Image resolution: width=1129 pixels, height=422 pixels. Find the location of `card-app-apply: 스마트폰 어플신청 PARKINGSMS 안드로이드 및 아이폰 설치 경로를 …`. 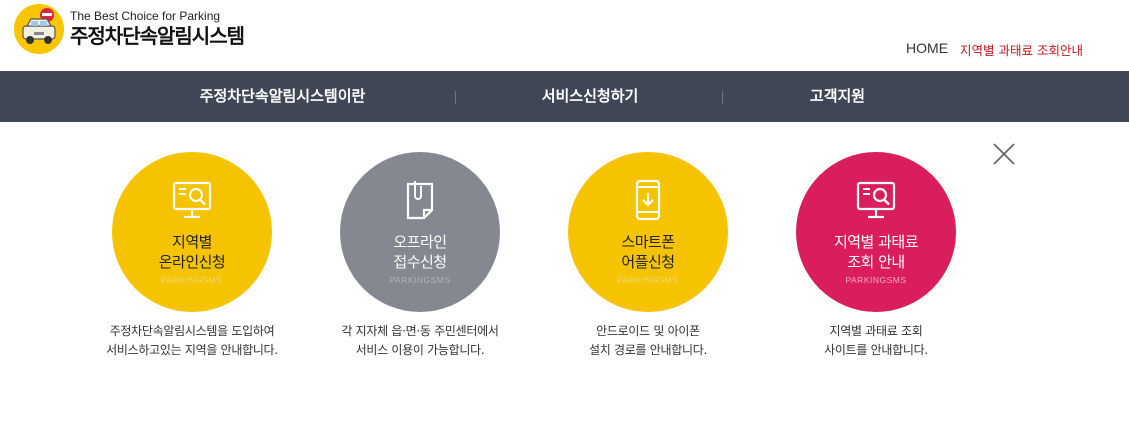

card-app-apply: 스마트폰 어플신청 PARKINGSMS 안드로이드 및 아이폰 설치 경로를 … is located at coordinates (648, 256).